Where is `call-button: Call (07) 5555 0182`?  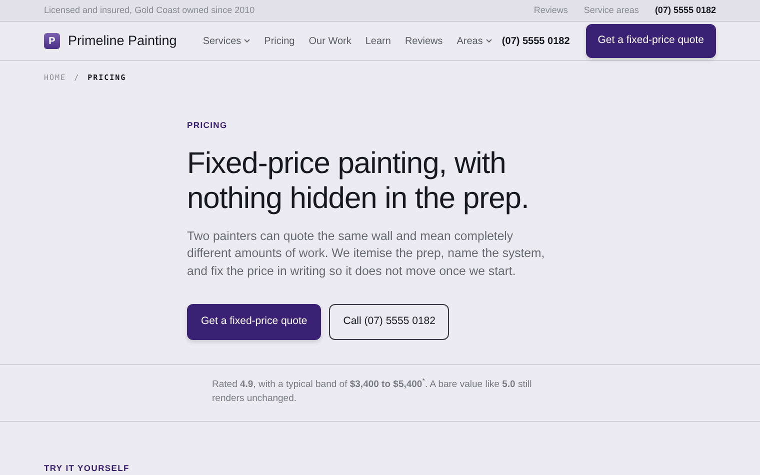
call-button: Call (07) 5555 0182 is located at coordinates (389, 322).